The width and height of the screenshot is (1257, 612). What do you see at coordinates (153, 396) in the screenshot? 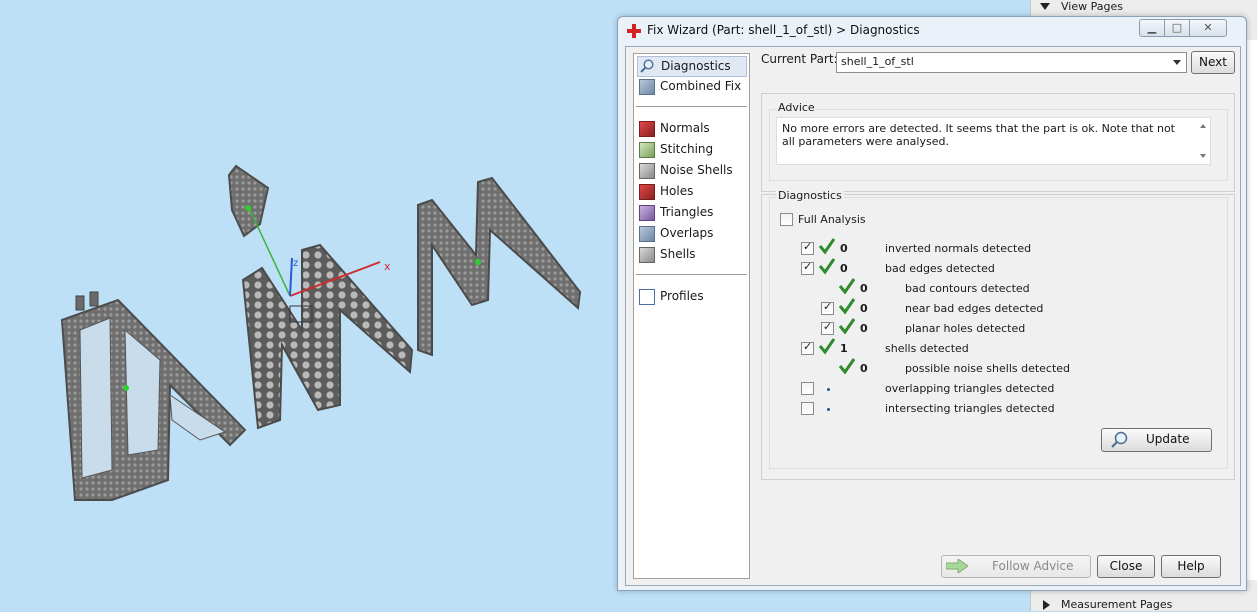
I see `part-left` at bounding box center [153, 396].